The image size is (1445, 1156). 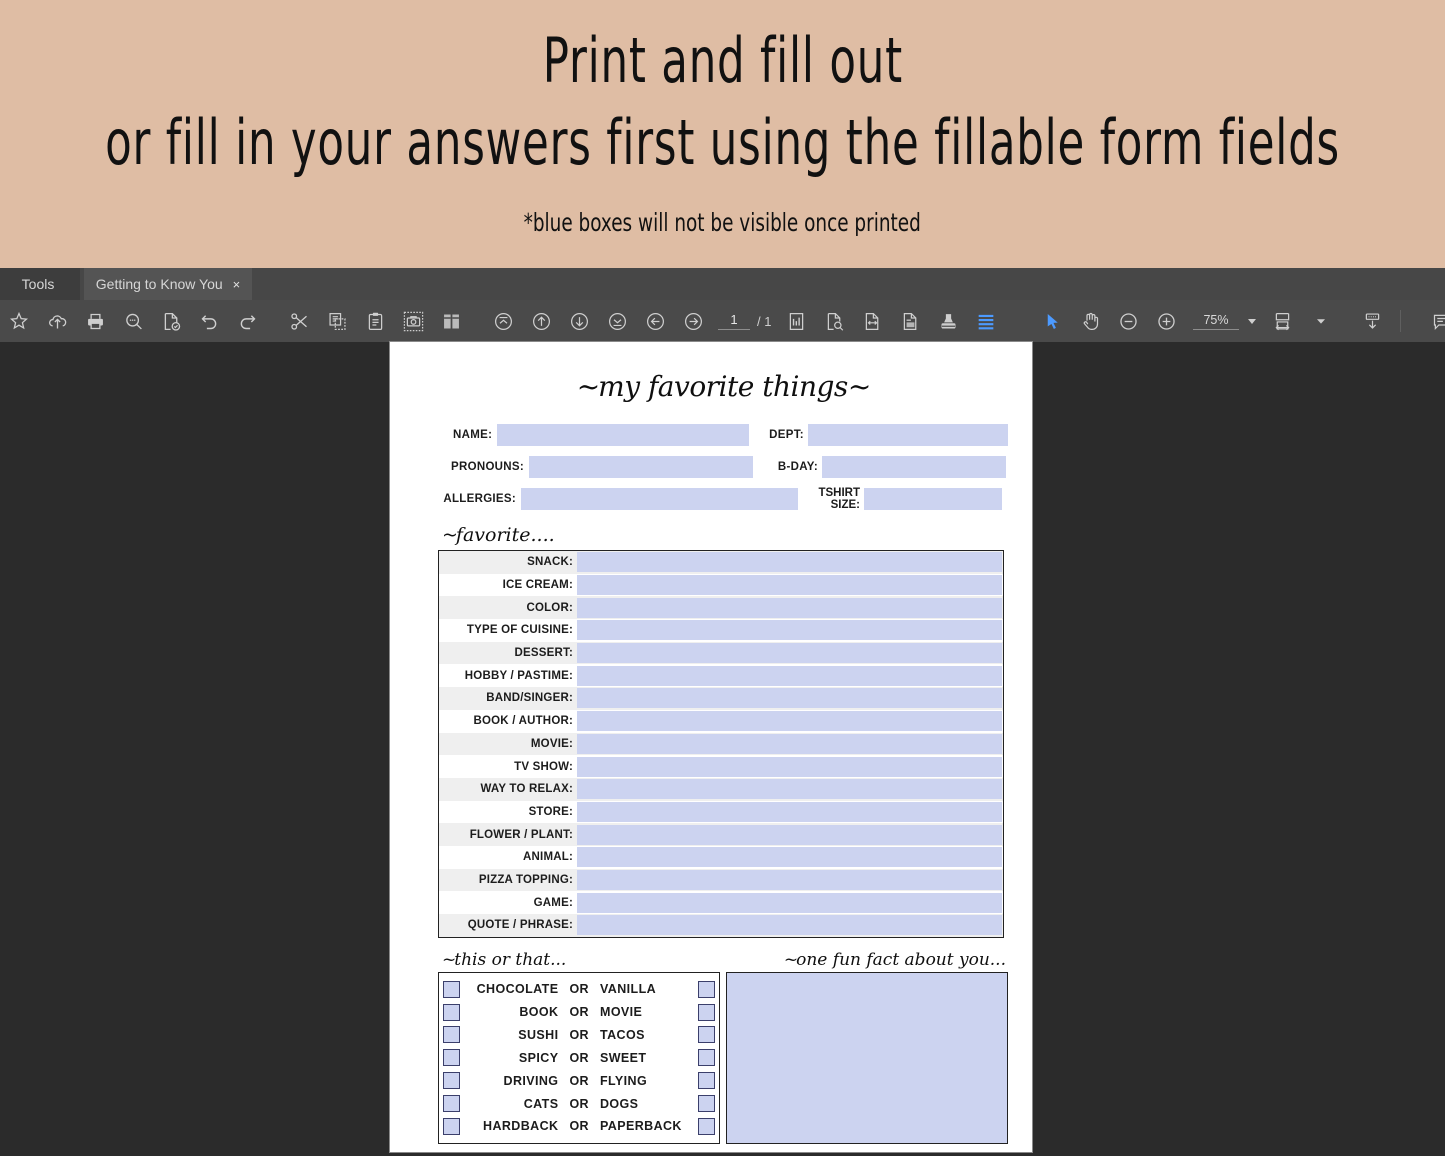 What do you see at coordinates (479, 498) in the screenshot?
I see `allergies-label: ALLERGIES:` at bounding box center [479, 498].